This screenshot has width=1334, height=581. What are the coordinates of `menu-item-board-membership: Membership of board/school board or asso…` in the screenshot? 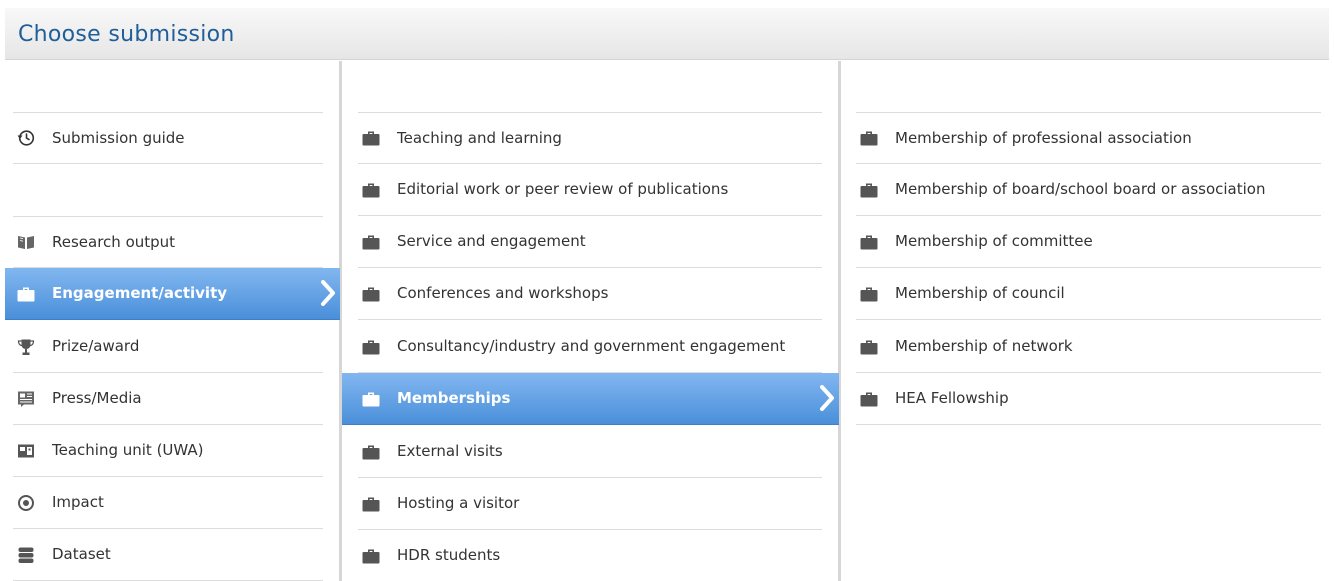 It's located at (1088, 190).